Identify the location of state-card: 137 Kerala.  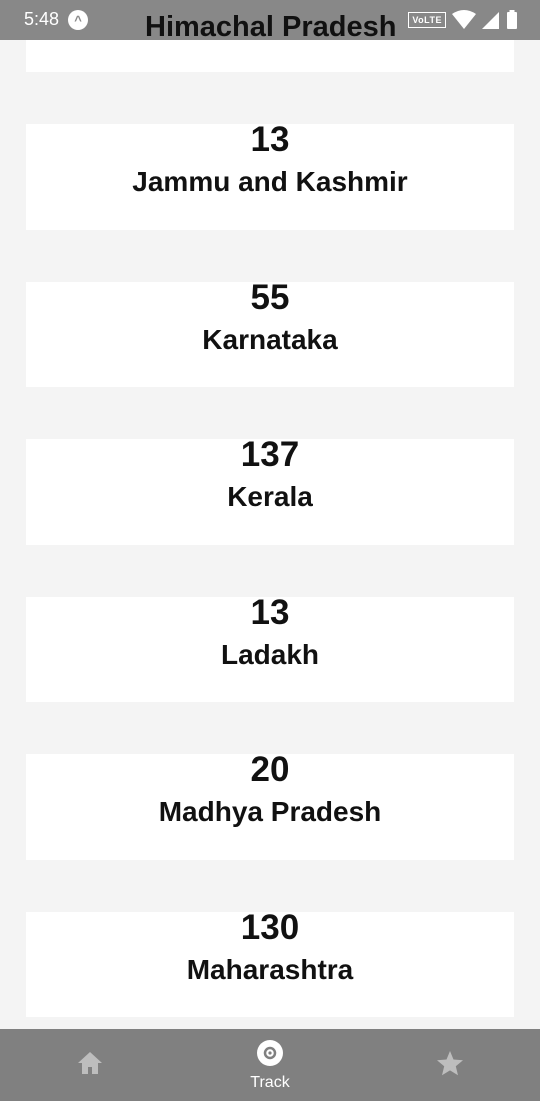
(270, 490).